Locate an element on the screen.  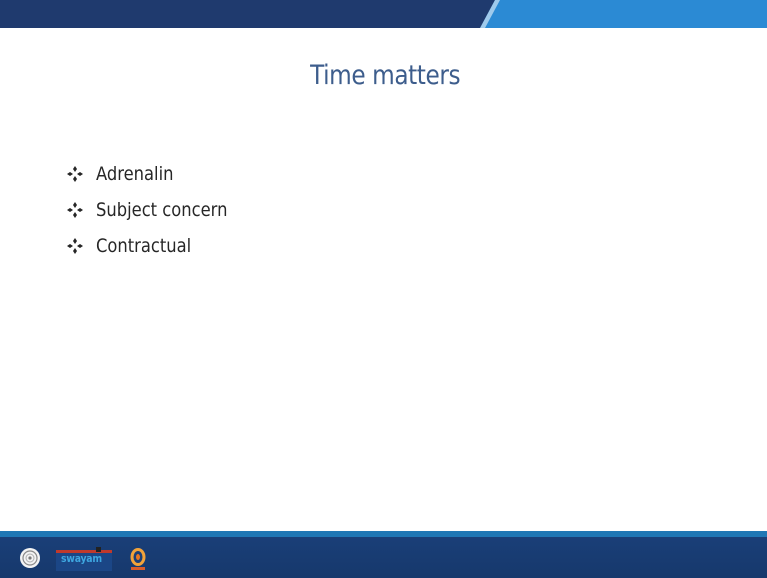
bullet-item: Subject concern is located at coordinates (157, 210).